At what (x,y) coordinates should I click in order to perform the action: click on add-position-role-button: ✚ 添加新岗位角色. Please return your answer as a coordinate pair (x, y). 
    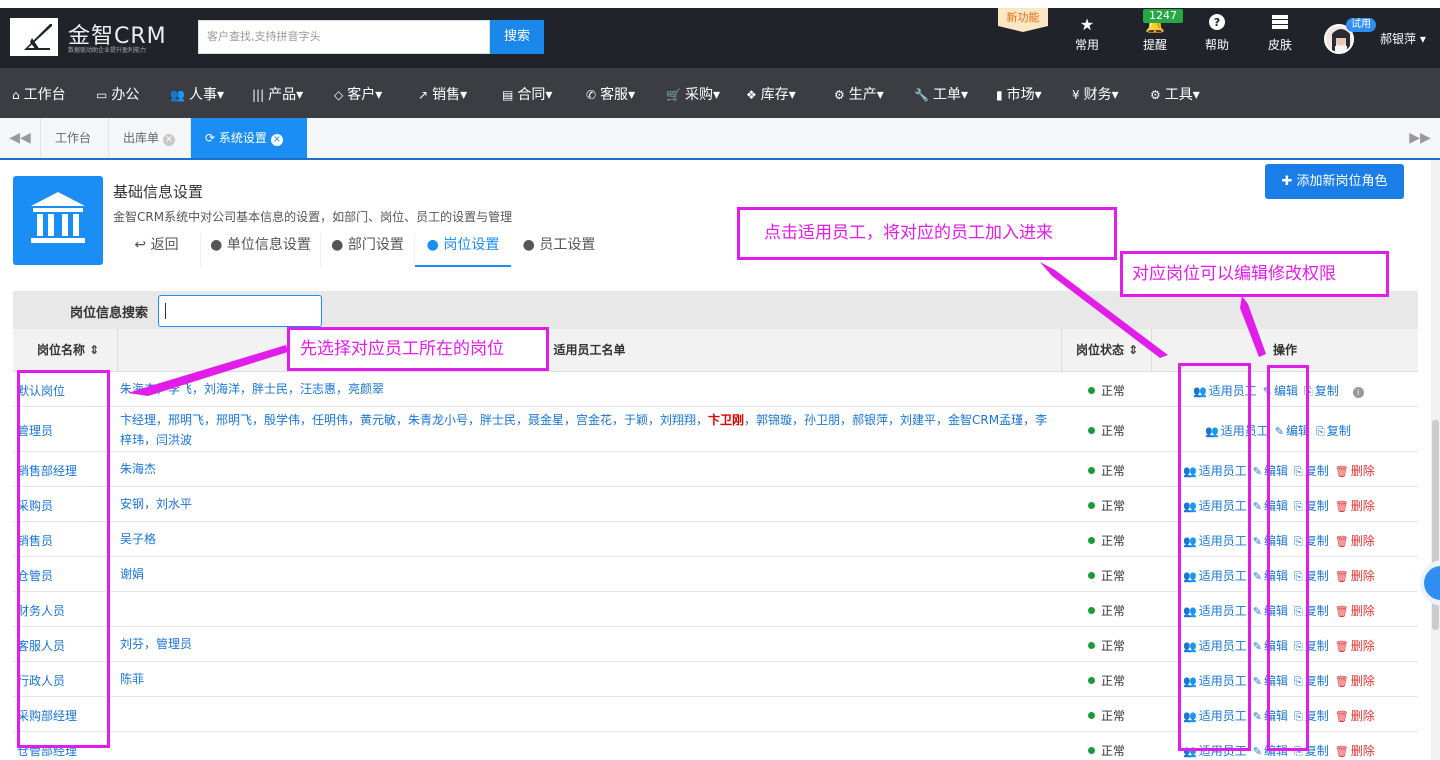
    Looking at the image, I should click on (1334, 181).